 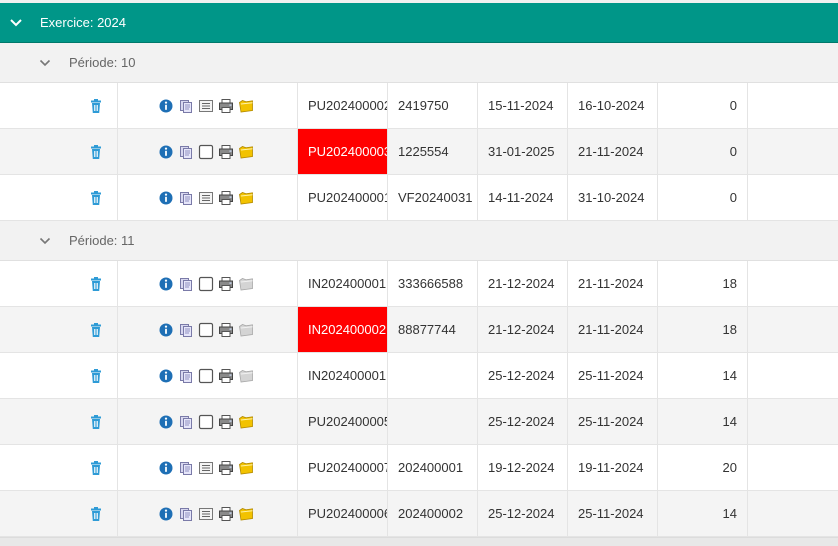 I want to click on table-row: PU202400003 1225554 31-01-2025 21-11-2024 0, so click(x=419, y=152).